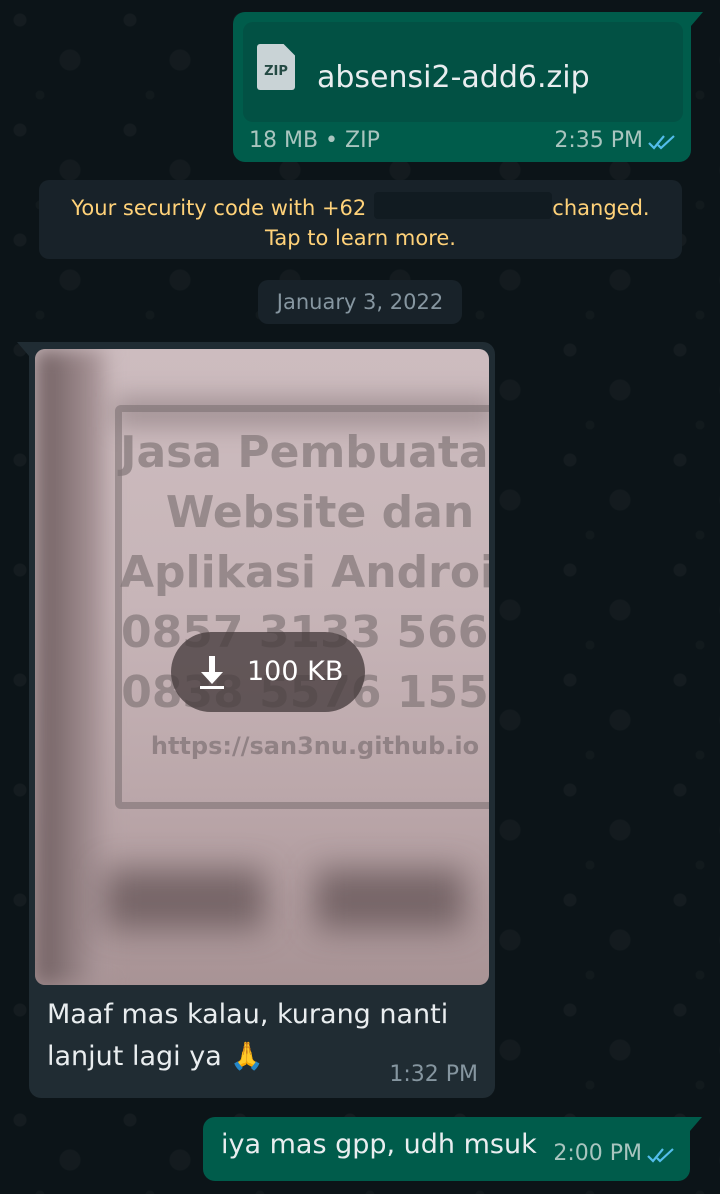  I want to click on file-attachment-card: ZIP absensi2-add6.zip, so click(463, 72).